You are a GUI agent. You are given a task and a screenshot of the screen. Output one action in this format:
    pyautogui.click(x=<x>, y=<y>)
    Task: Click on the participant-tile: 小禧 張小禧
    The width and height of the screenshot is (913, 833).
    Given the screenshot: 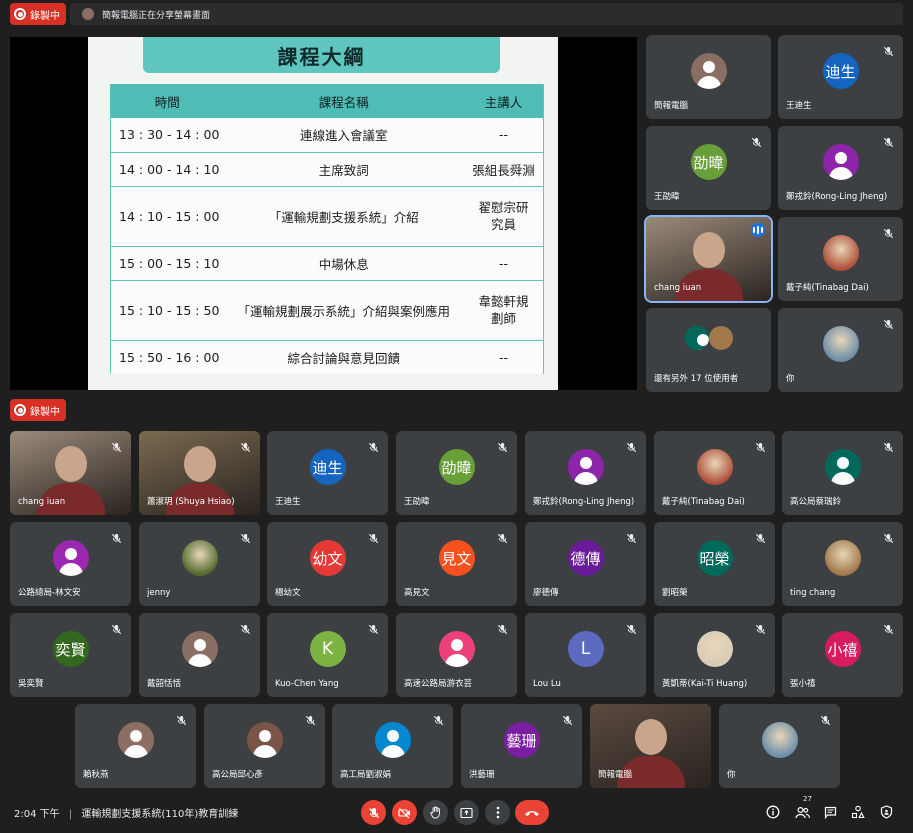 What is the action you would take?
    pyautogui.click(x=842, y=655)
    